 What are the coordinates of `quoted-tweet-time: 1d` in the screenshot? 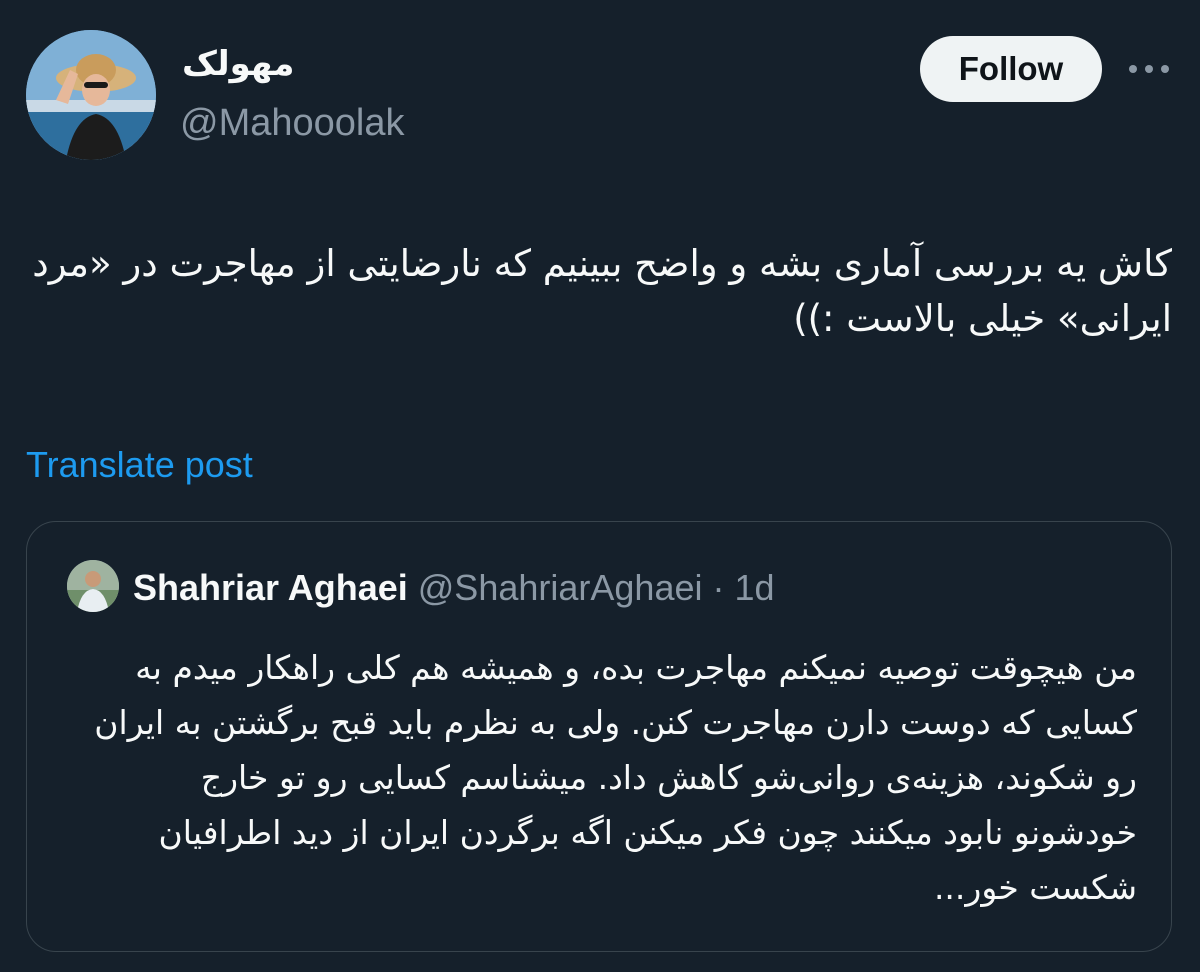 It's located at (754, 587).